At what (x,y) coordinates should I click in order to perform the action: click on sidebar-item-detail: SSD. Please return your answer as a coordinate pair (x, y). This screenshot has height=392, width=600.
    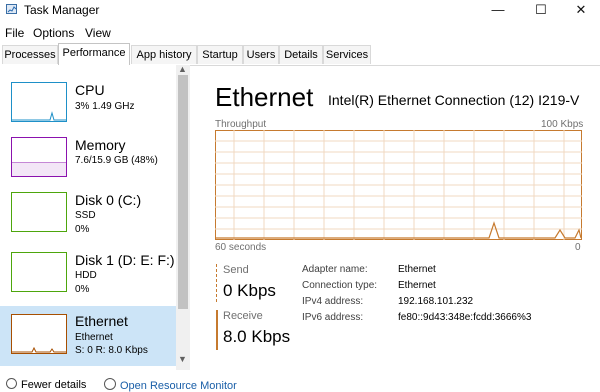
    Looking at the image, I should click on (85, 215).